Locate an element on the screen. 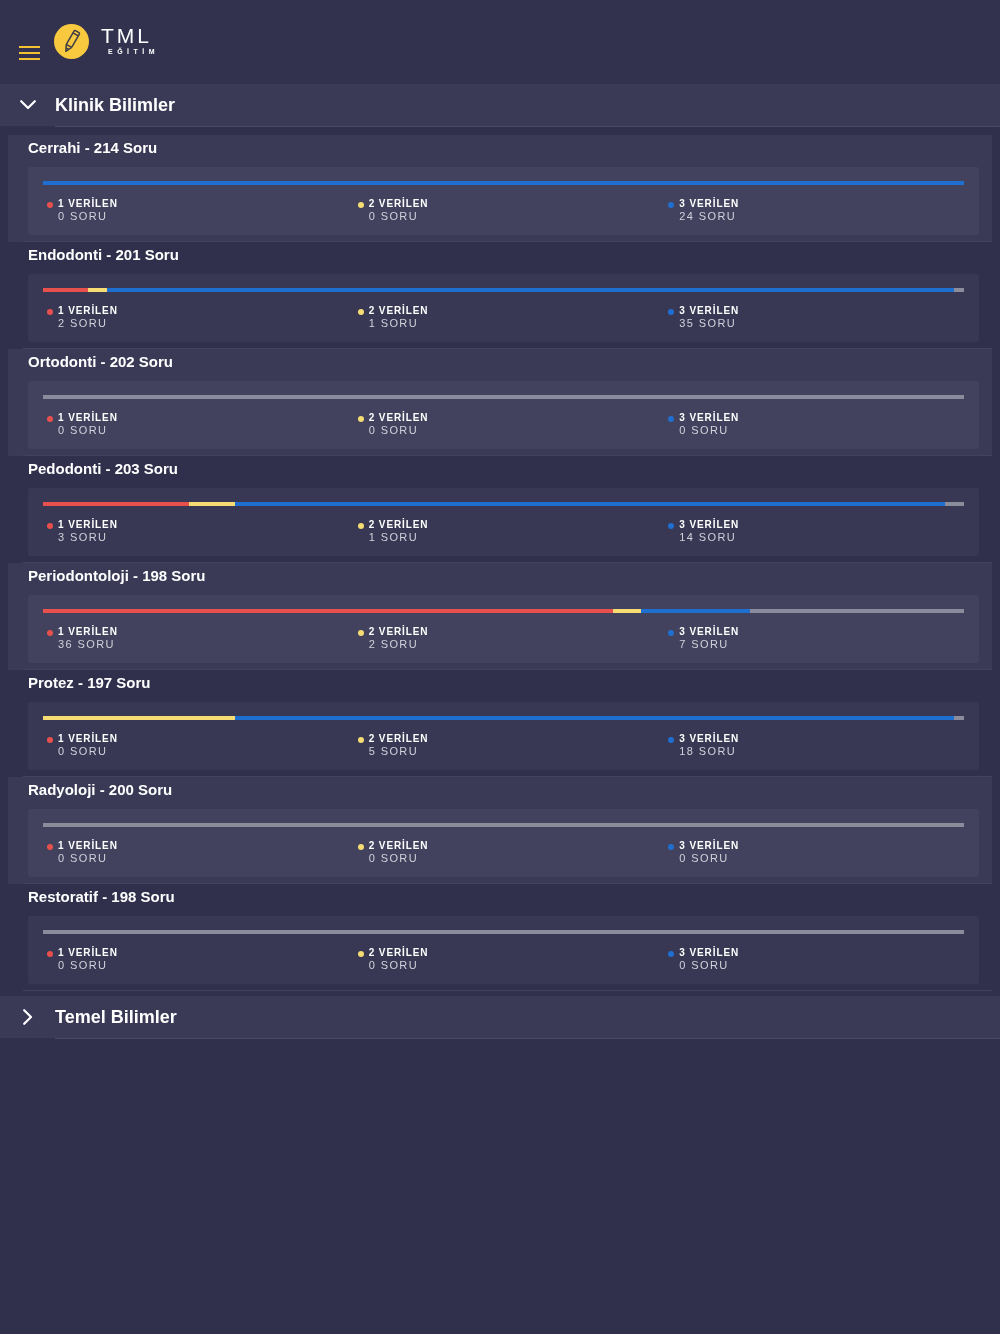 The image size is (1000, 1334). stat-count: 18 SORU is located at coordinates (708, 751).